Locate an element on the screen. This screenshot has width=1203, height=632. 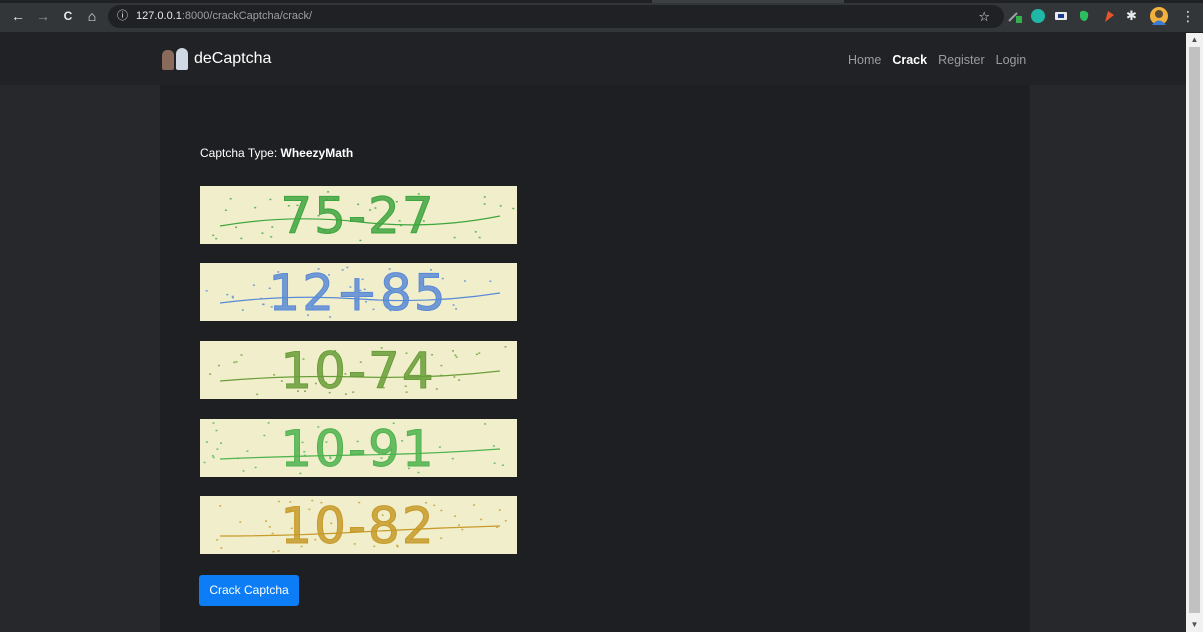
nav-login: Login is located at coordinates (1011, 60).